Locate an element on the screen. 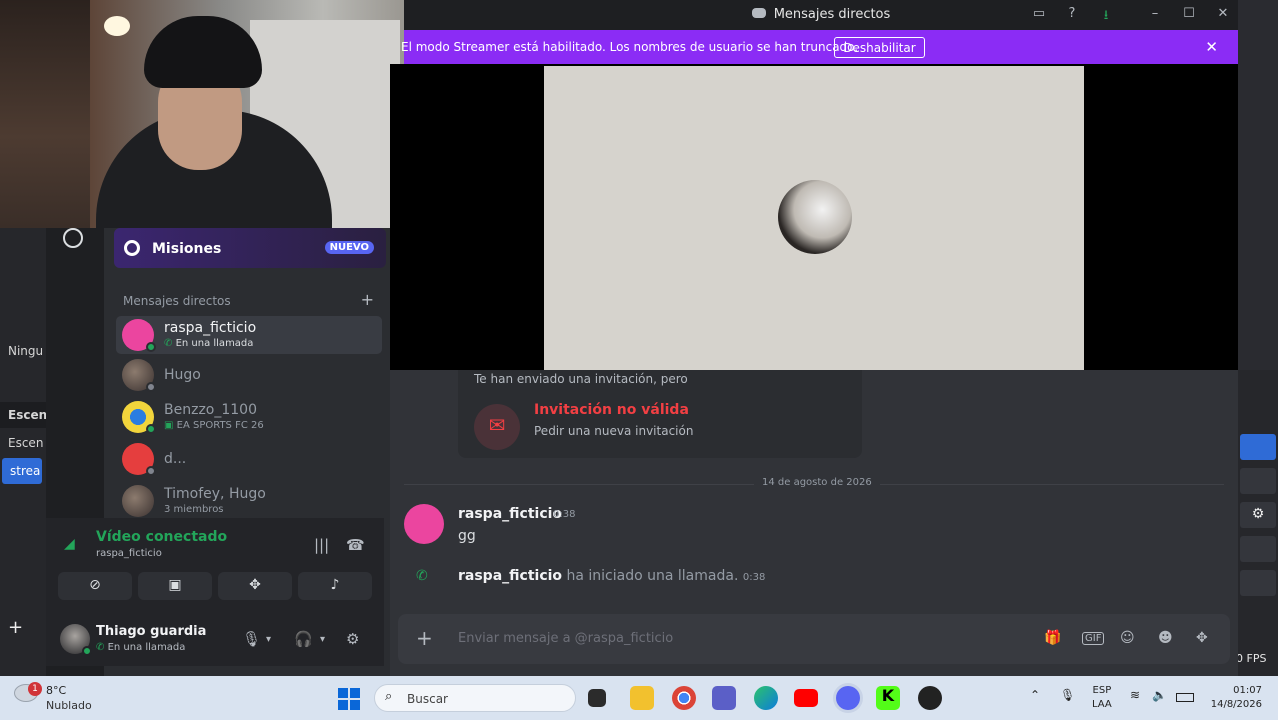  edge-icon is located at coordinates (766, 698).